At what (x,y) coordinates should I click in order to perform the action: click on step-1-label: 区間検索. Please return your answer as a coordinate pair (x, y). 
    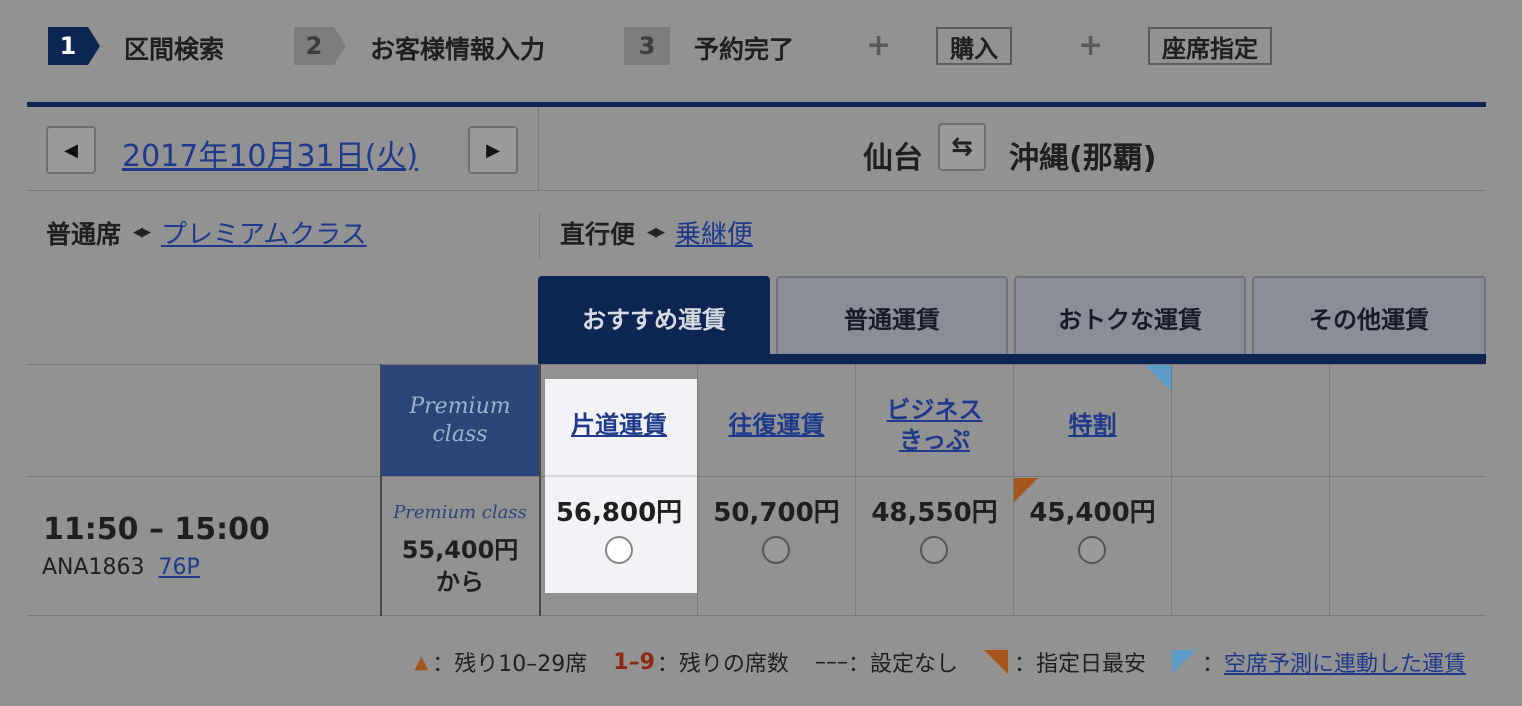
    Looking at the image, I should click on (174, 49).